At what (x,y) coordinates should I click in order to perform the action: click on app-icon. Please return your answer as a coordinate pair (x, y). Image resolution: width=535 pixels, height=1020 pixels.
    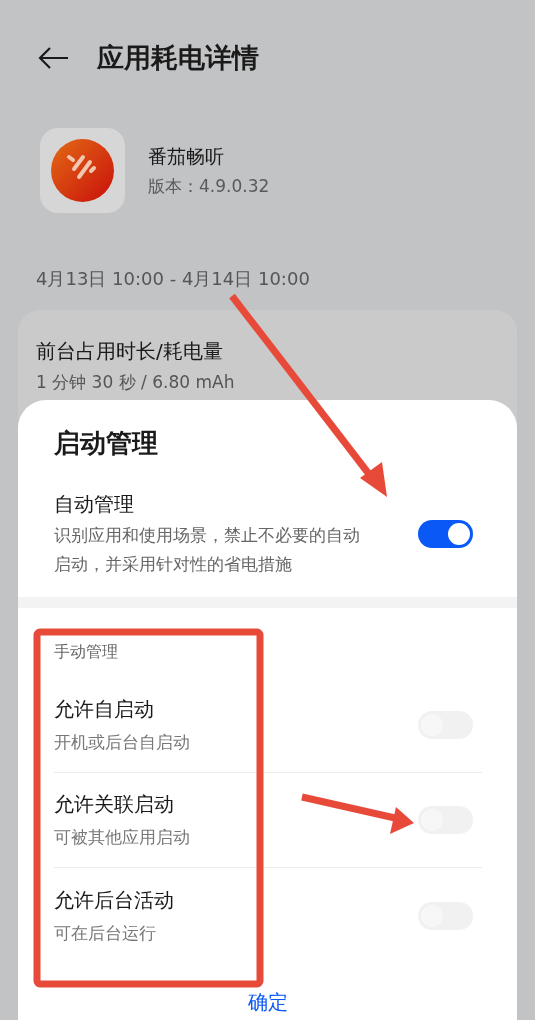
    Looking at the image, I should click on (82, 170).